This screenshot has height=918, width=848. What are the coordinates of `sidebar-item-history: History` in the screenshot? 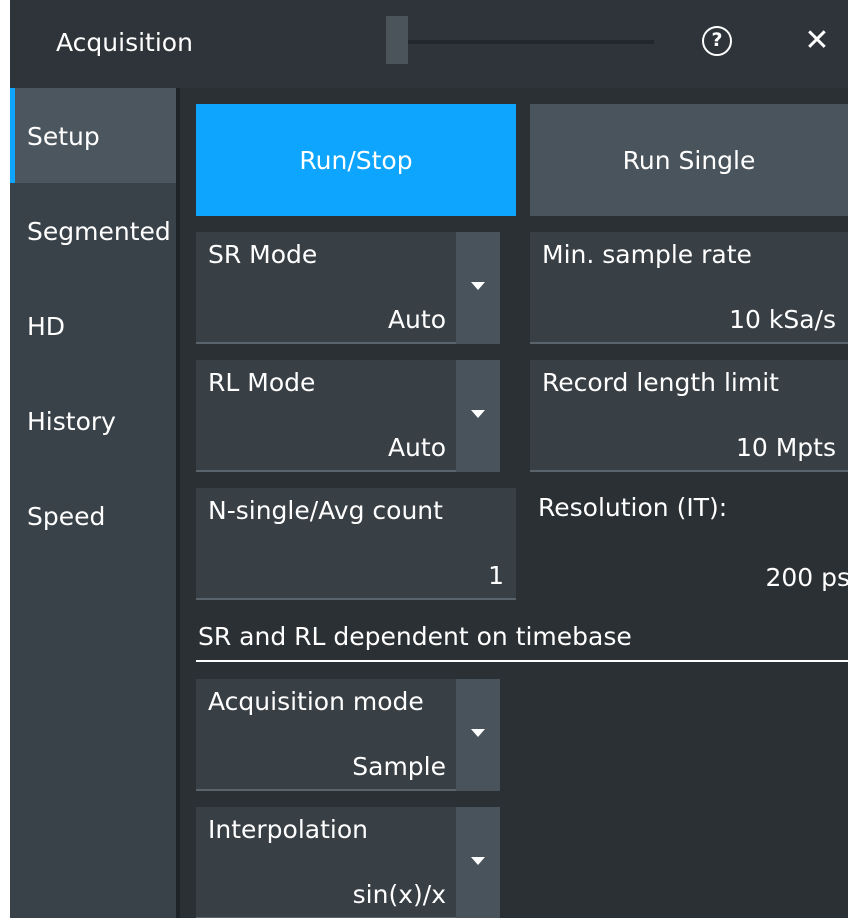 It's located at (93, 420).